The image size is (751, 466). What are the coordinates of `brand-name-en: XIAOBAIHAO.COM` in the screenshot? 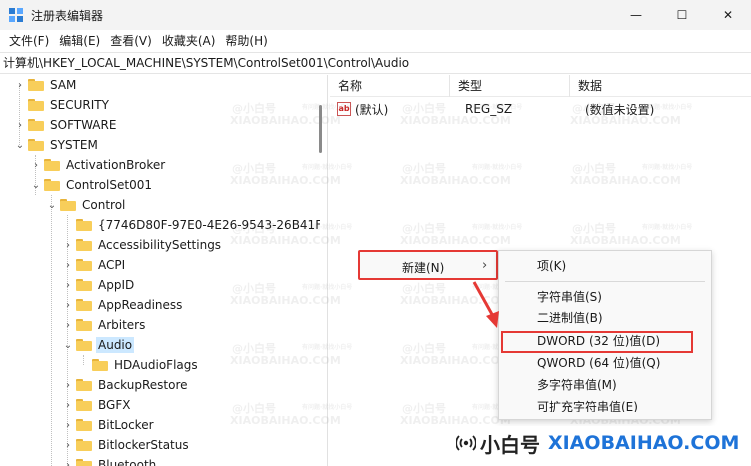 It's located at (644, 443).